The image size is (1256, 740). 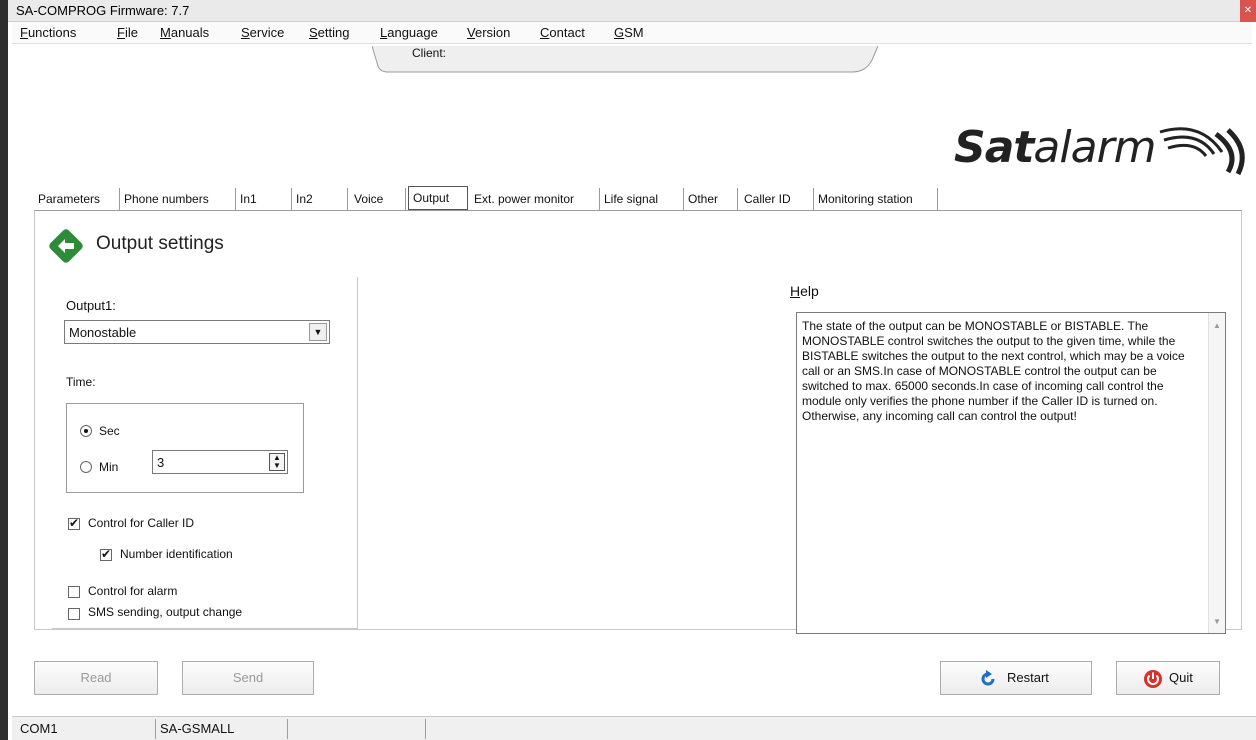 I want to click on satalarm-logo: Satalarm, so click(x=1104, y=152).